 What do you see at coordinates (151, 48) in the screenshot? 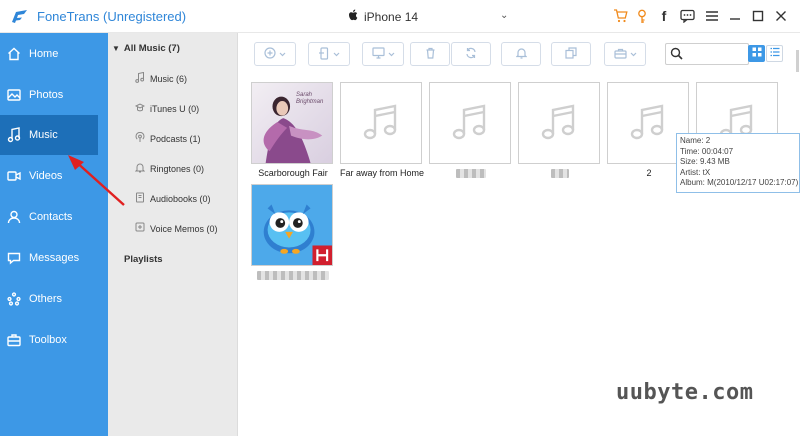
I see `all-music-label: All Music (7)` at bounding box center [151, 48].